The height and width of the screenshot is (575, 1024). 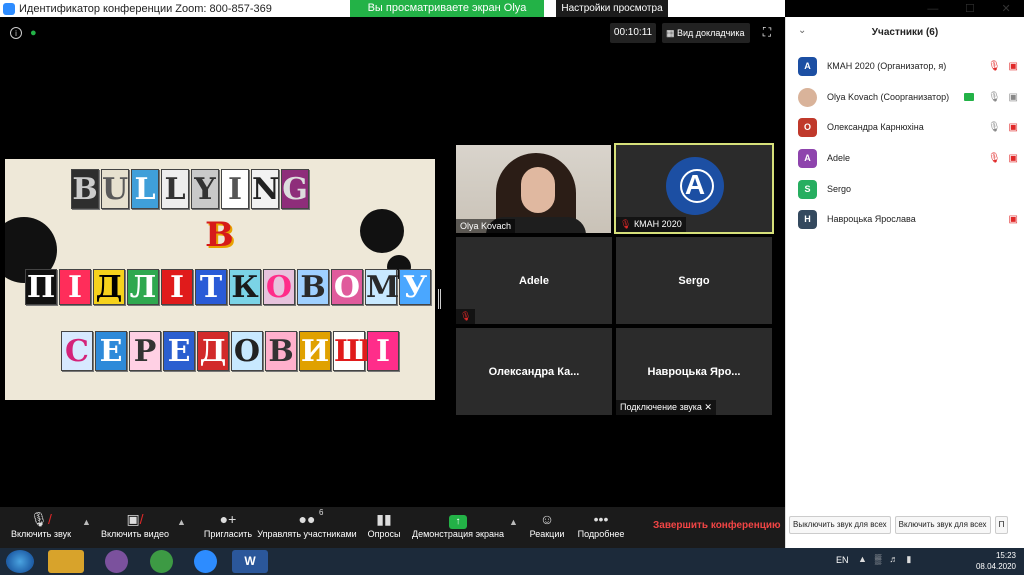 What do you see at coordinates (601, 524) in the screenshot?
I see `more-button: ••• Подробнее` at bounding box center [601, 524].